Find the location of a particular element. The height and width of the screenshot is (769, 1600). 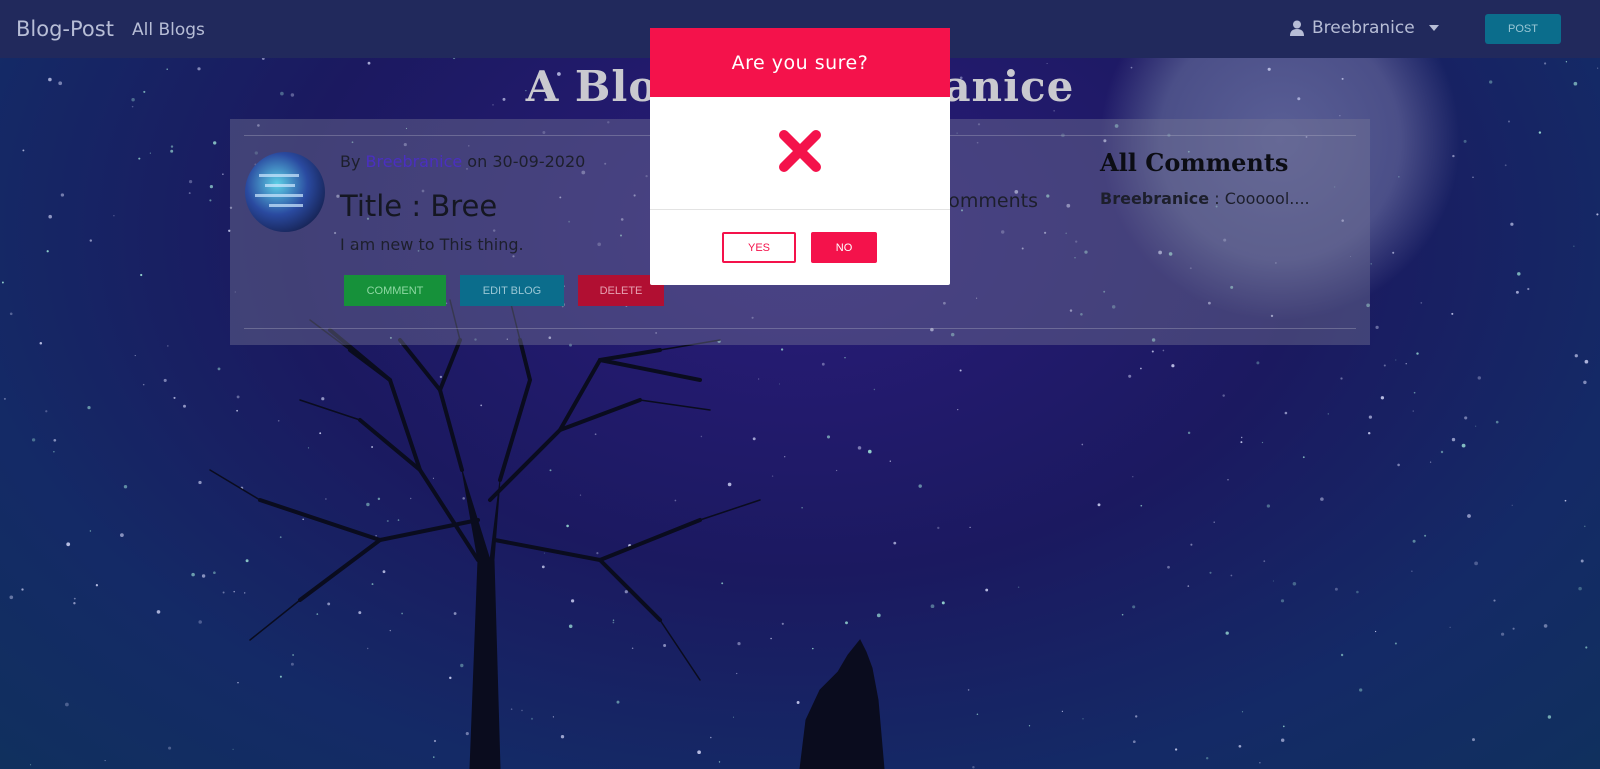

brand-link: Blog-Post is located at coordinates (65, 29).